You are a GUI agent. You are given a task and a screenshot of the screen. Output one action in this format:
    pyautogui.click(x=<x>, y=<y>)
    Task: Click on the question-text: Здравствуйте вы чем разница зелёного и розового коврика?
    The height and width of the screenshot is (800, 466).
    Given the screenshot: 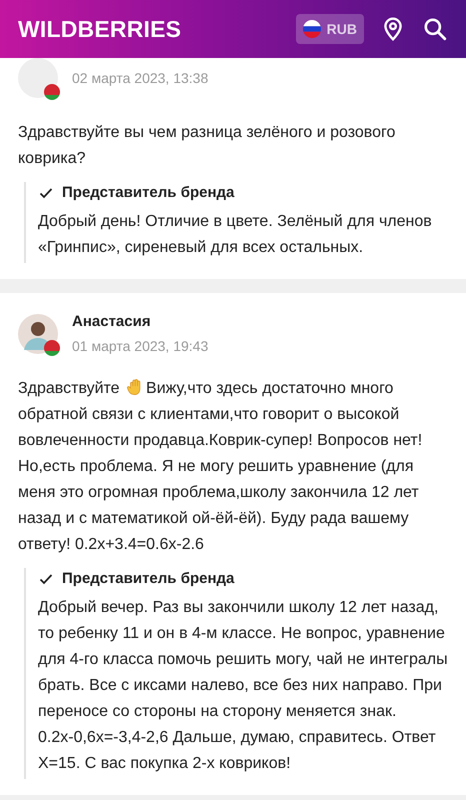 What is the action you would take?
    pyautogui.click(x=207, y=146)
    